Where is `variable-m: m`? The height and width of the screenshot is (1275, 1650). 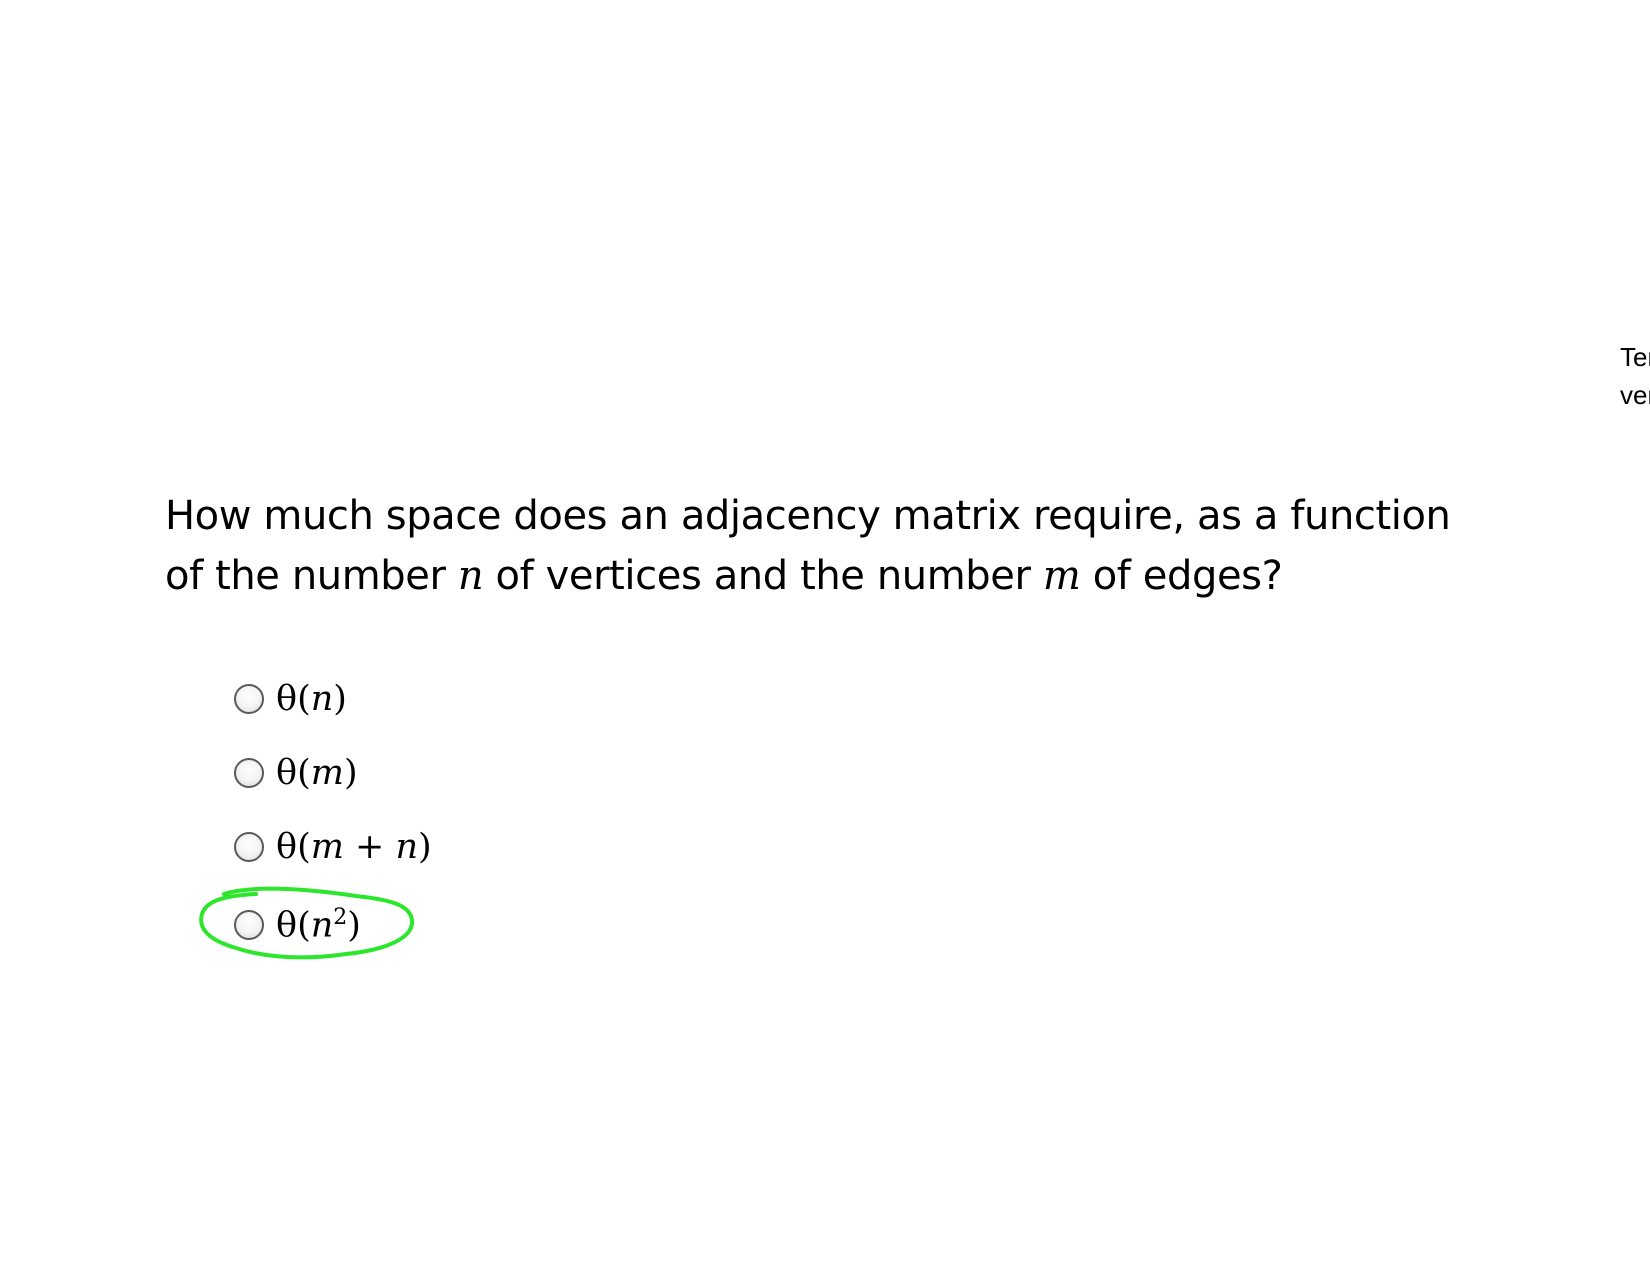 variable-m: m is located at coordinates (1061, 576).